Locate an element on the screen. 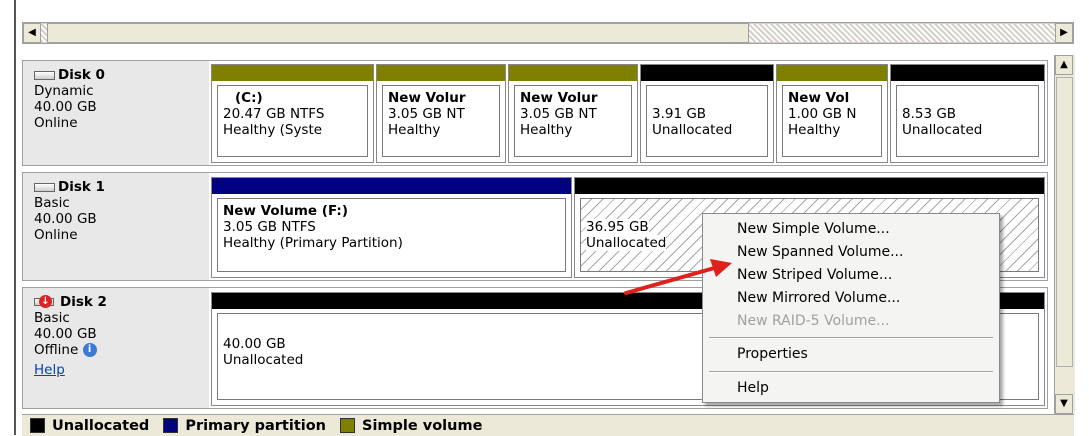 Image resolution: width=1089 pixels, height=436 pixels. disk-1-size: 40.00 GB is located at coordinates (65, 219).